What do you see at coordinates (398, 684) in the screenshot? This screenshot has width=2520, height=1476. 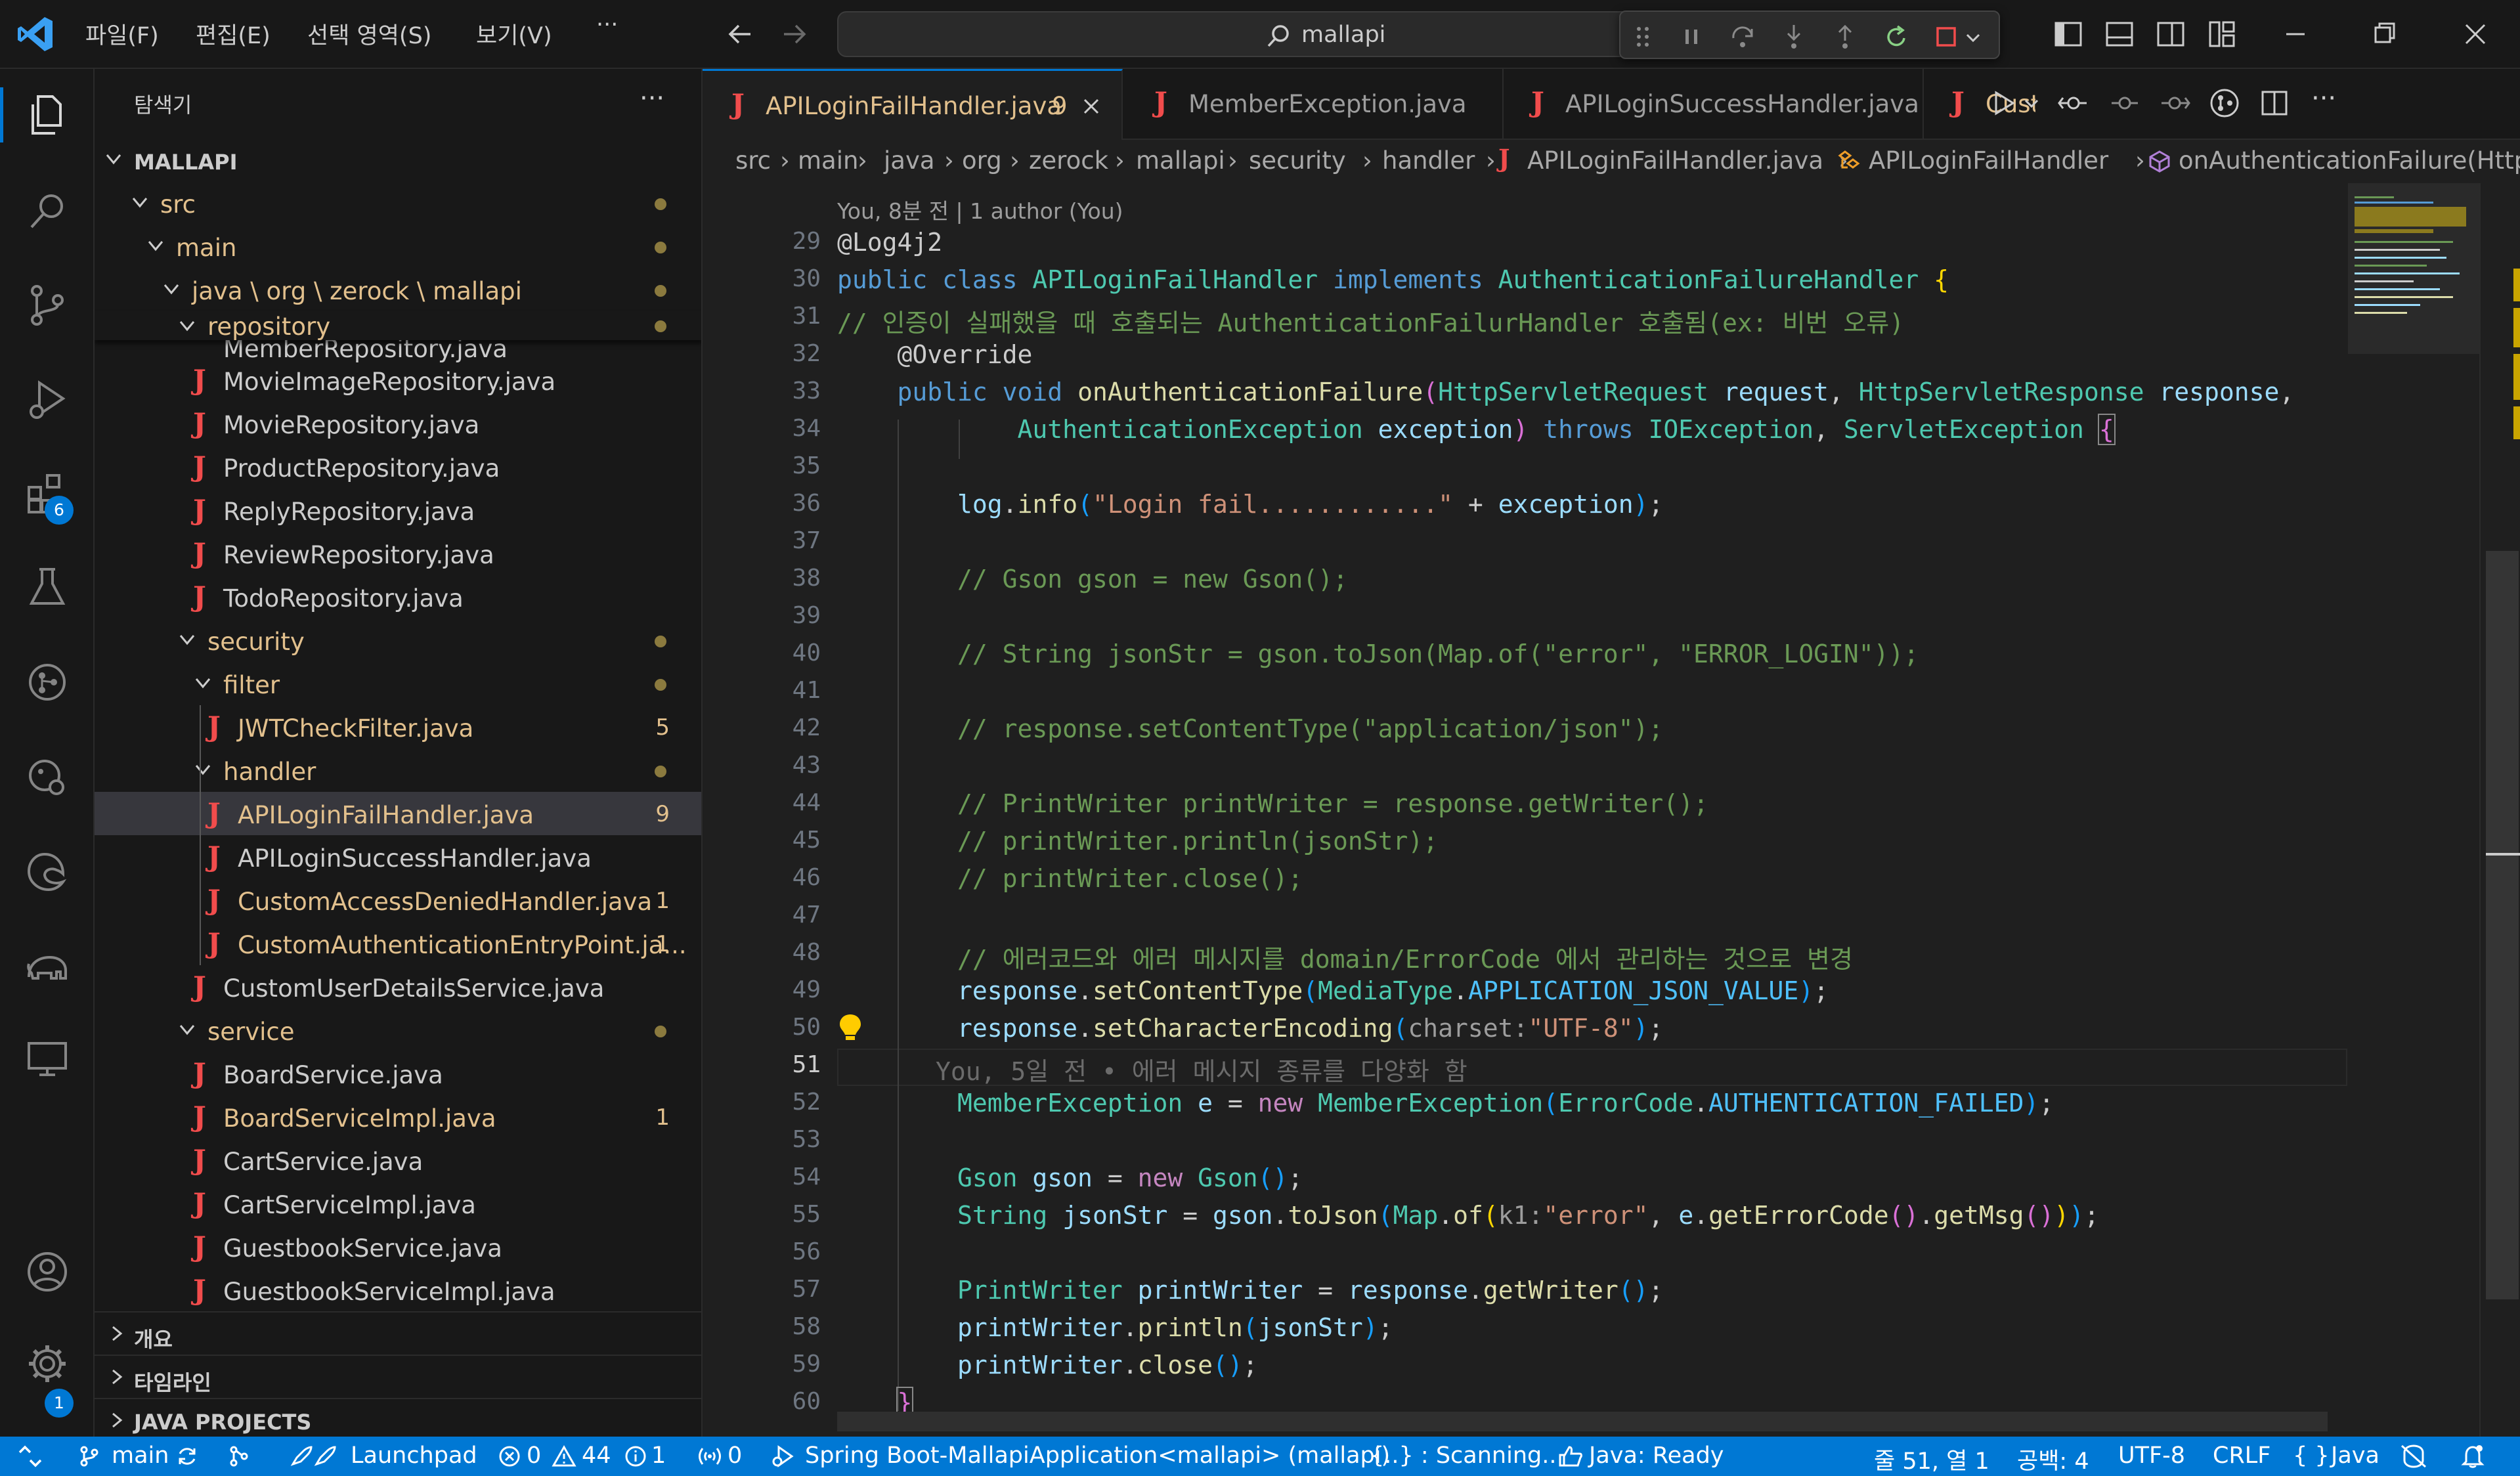 I see `tree-folder-filter: filter` at bounding box center [398, 684].